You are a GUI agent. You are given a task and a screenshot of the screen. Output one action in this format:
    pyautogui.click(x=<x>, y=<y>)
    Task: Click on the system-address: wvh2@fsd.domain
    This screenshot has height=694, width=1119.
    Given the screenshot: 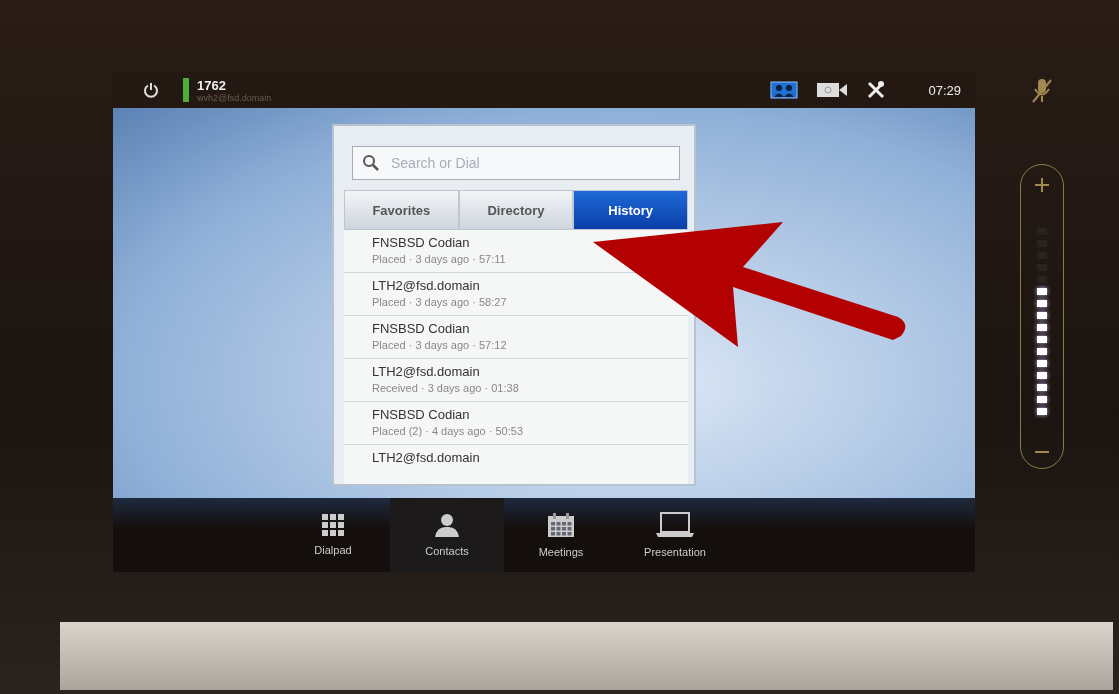 What is the action you would take?
    pyautogui.click(x=234, y=97)
    